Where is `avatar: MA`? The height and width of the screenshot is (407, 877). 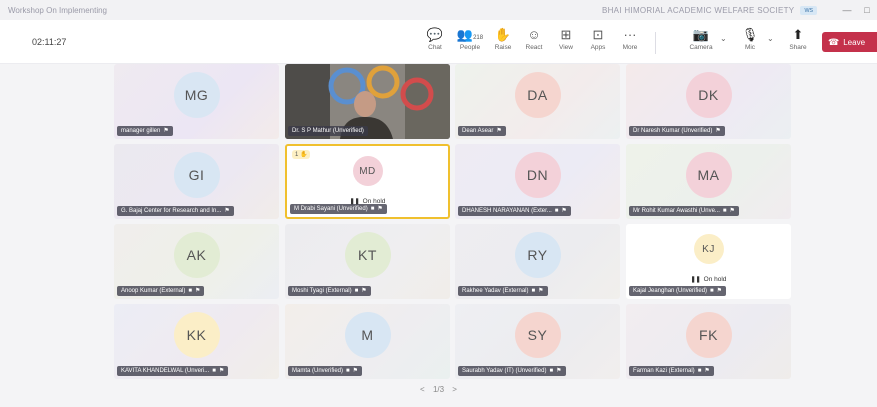
avatar: MA is located at coordinates (708, 175).